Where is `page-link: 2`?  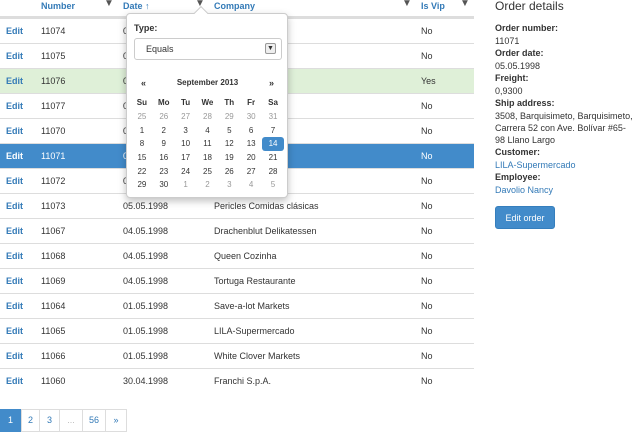 page-link: 2 is located at coordinates (30, 420).